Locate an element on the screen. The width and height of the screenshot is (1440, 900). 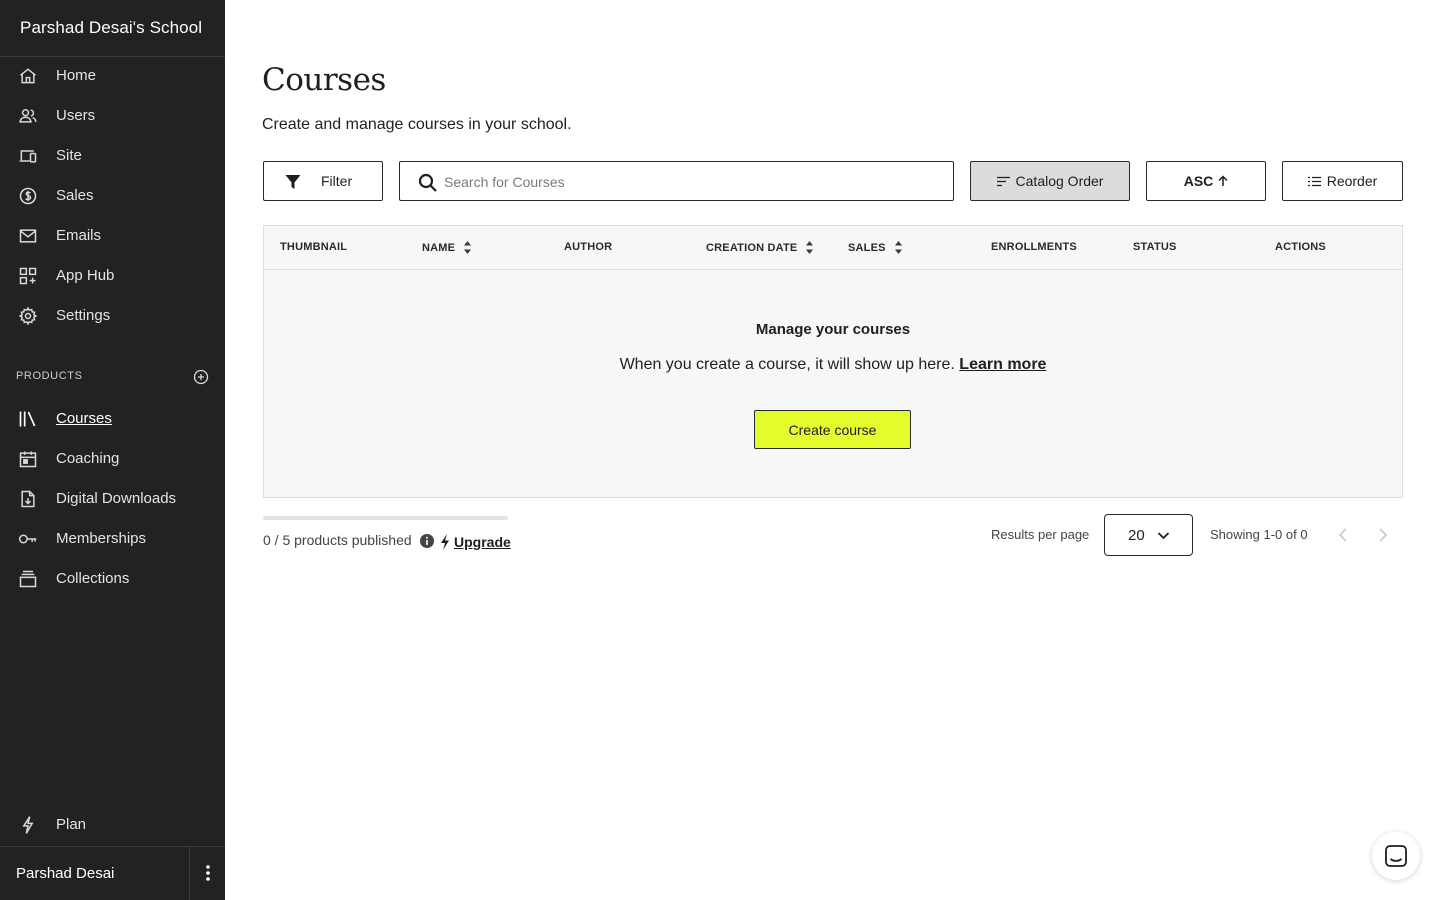
calendar-icon is located at coordinates (28, 459).